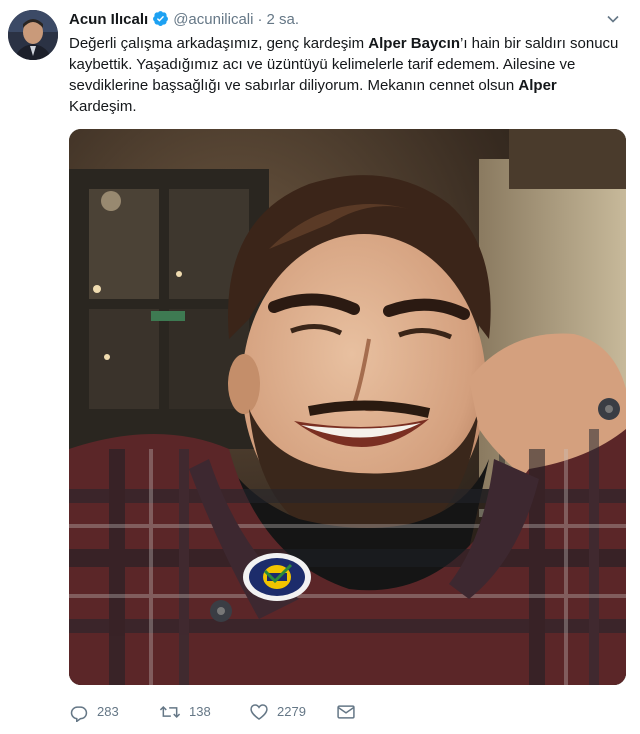 This screenshot has width=640, height=734. Describe the element at coordinates (414, 43) in the screenshot. I see `tweet-text-bold: Alper Baycın` at that location.